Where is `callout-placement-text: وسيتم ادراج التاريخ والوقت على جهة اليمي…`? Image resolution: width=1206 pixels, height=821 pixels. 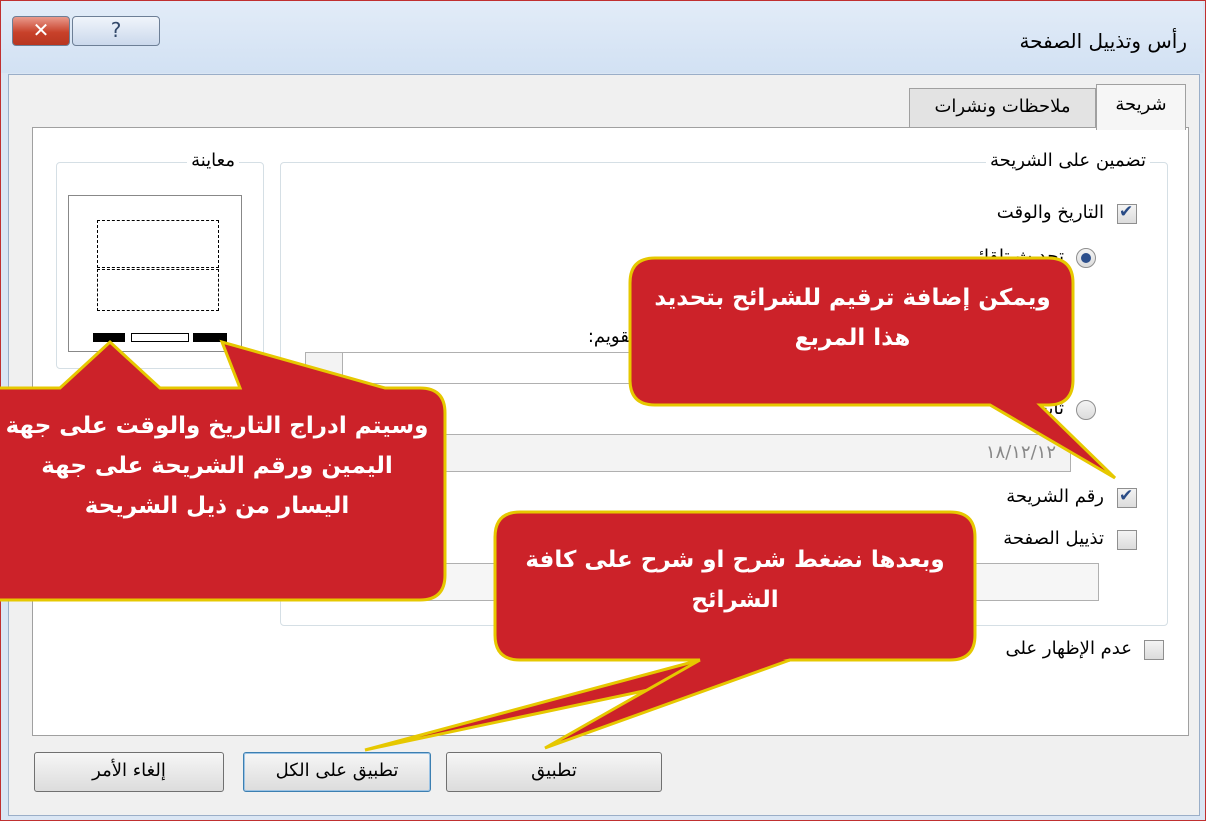 callout-placement-text: وسيتم ادراج التاريخ والوقت على جهة اليمي… is located at coordinates (217, 466).